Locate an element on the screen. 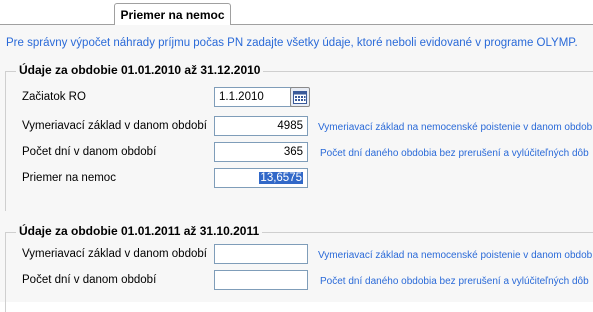 This screenshot has height=312, width=593. start-label: Začiatok RO is located at coordinates (54, 97).